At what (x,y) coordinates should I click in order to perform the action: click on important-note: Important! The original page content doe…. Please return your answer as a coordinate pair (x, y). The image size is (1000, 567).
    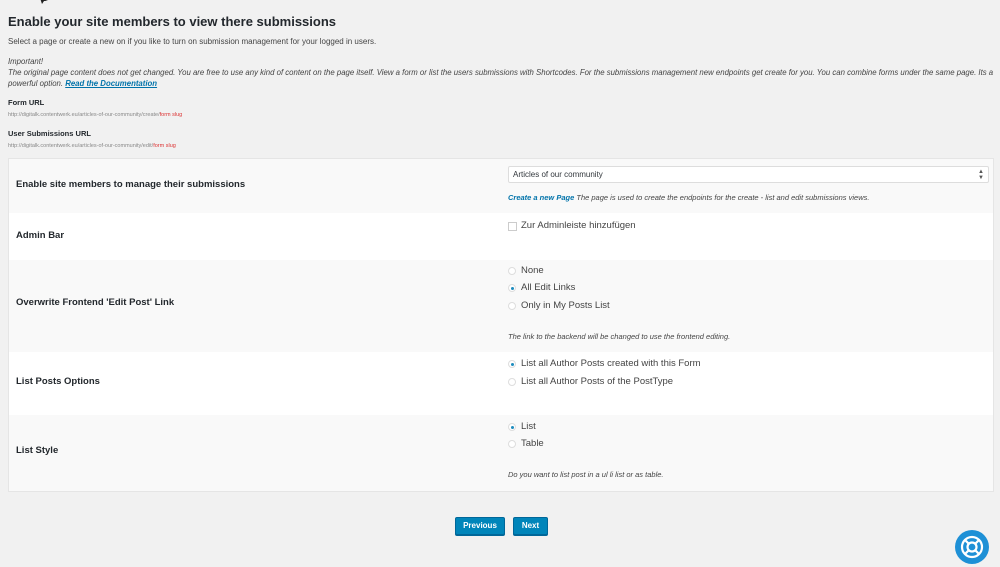
    Looking at the image, I should click on (503, 72).